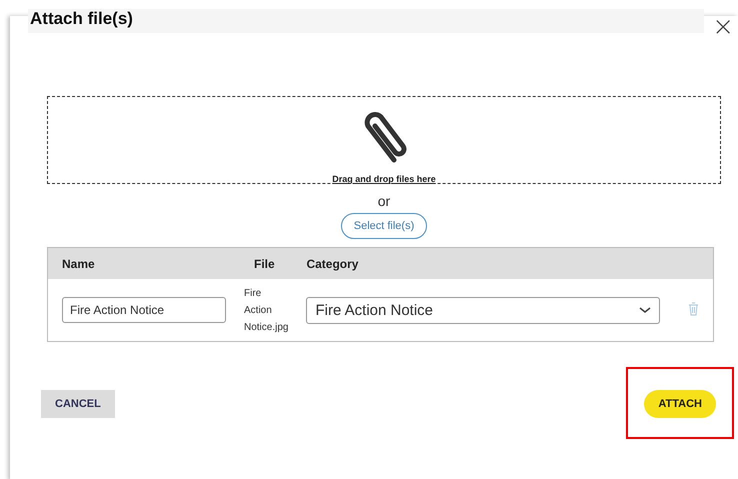 The image size is (738, 479). Describe the element at coordinates (144, 310) in the screenshot. I see `name-field: Fire Action Notice` at that location.